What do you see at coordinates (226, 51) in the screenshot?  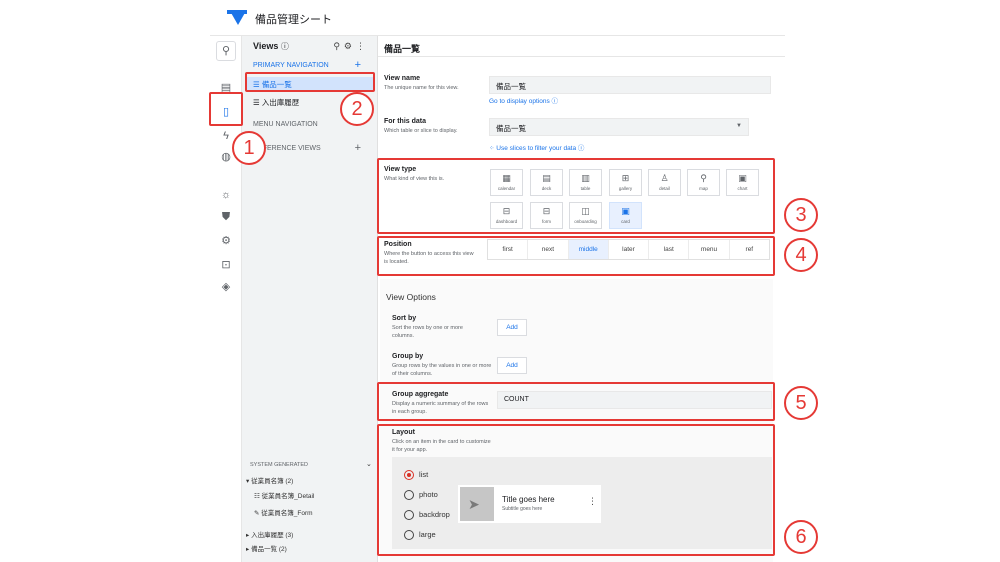 I see `automation-icon: ⚲` at bounding box center [226, 51].